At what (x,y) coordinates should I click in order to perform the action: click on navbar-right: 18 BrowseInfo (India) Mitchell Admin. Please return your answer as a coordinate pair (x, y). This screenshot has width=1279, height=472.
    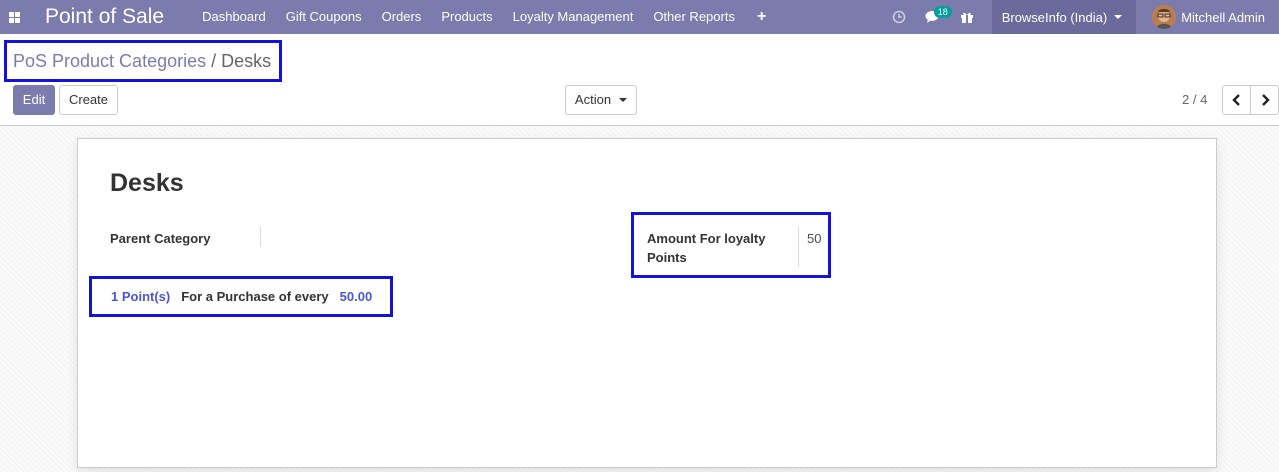
    Looking at the image, I should click on (1080, 17).